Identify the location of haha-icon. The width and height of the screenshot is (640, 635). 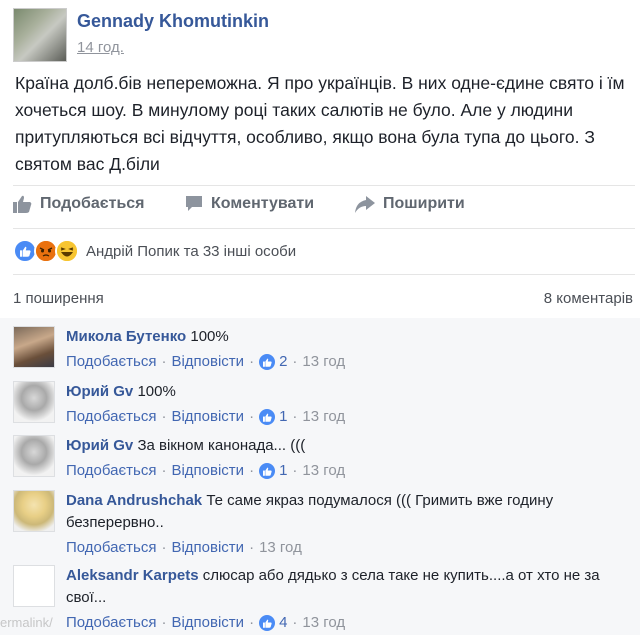
(67, 251).